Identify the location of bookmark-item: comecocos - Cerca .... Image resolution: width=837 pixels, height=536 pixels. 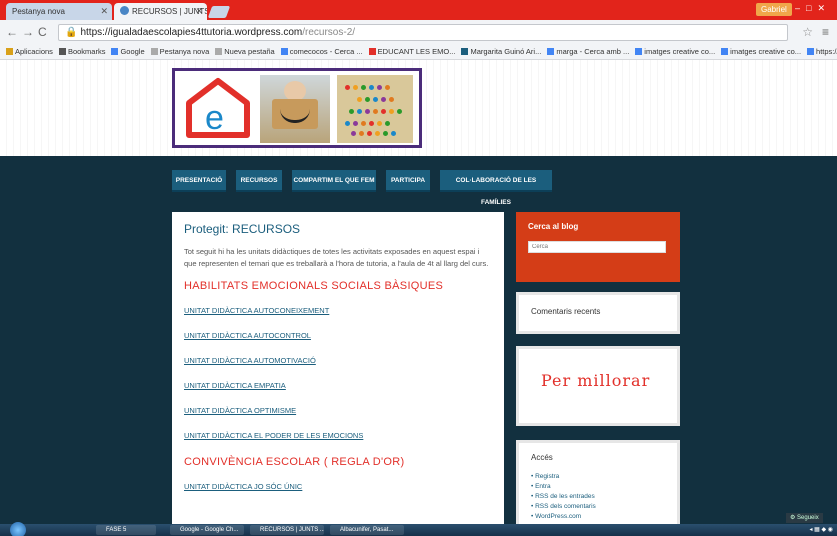
(321, 52).